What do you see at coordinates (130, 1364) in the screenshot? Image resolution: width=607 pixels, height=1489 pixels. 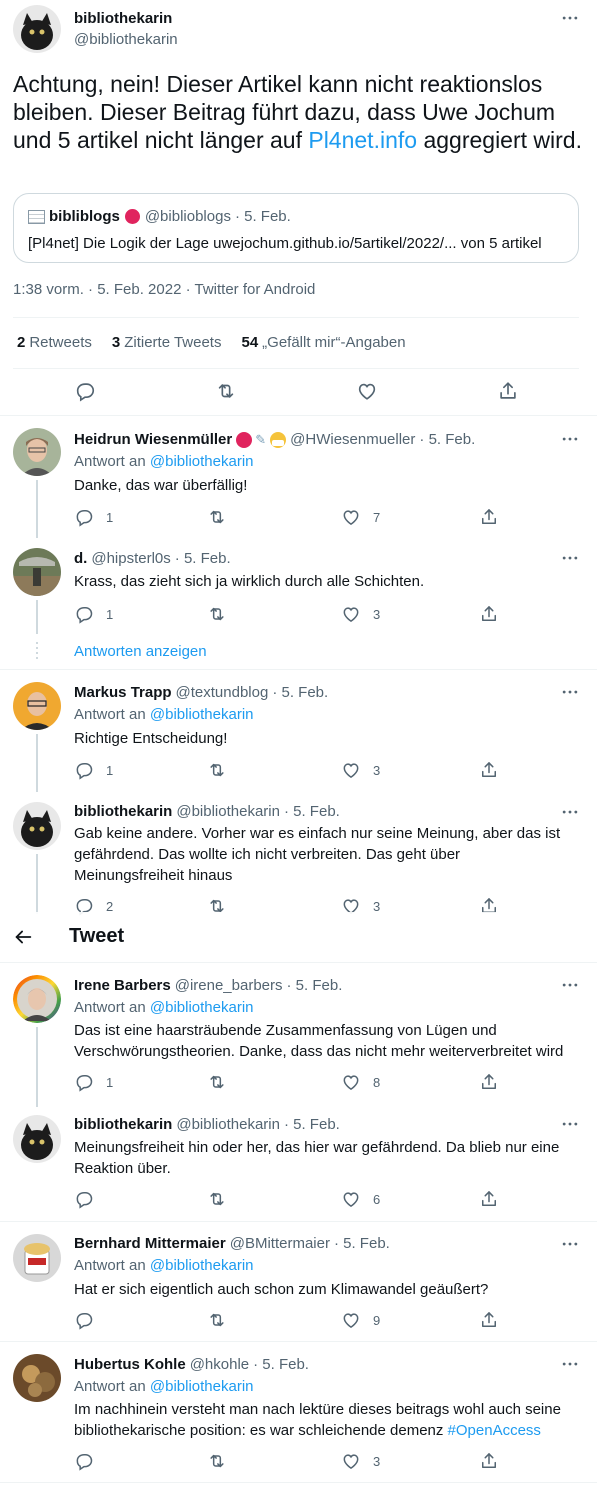 I see `reply-author-name: Hubertus Kohle` at bounding box center [130, 1364].